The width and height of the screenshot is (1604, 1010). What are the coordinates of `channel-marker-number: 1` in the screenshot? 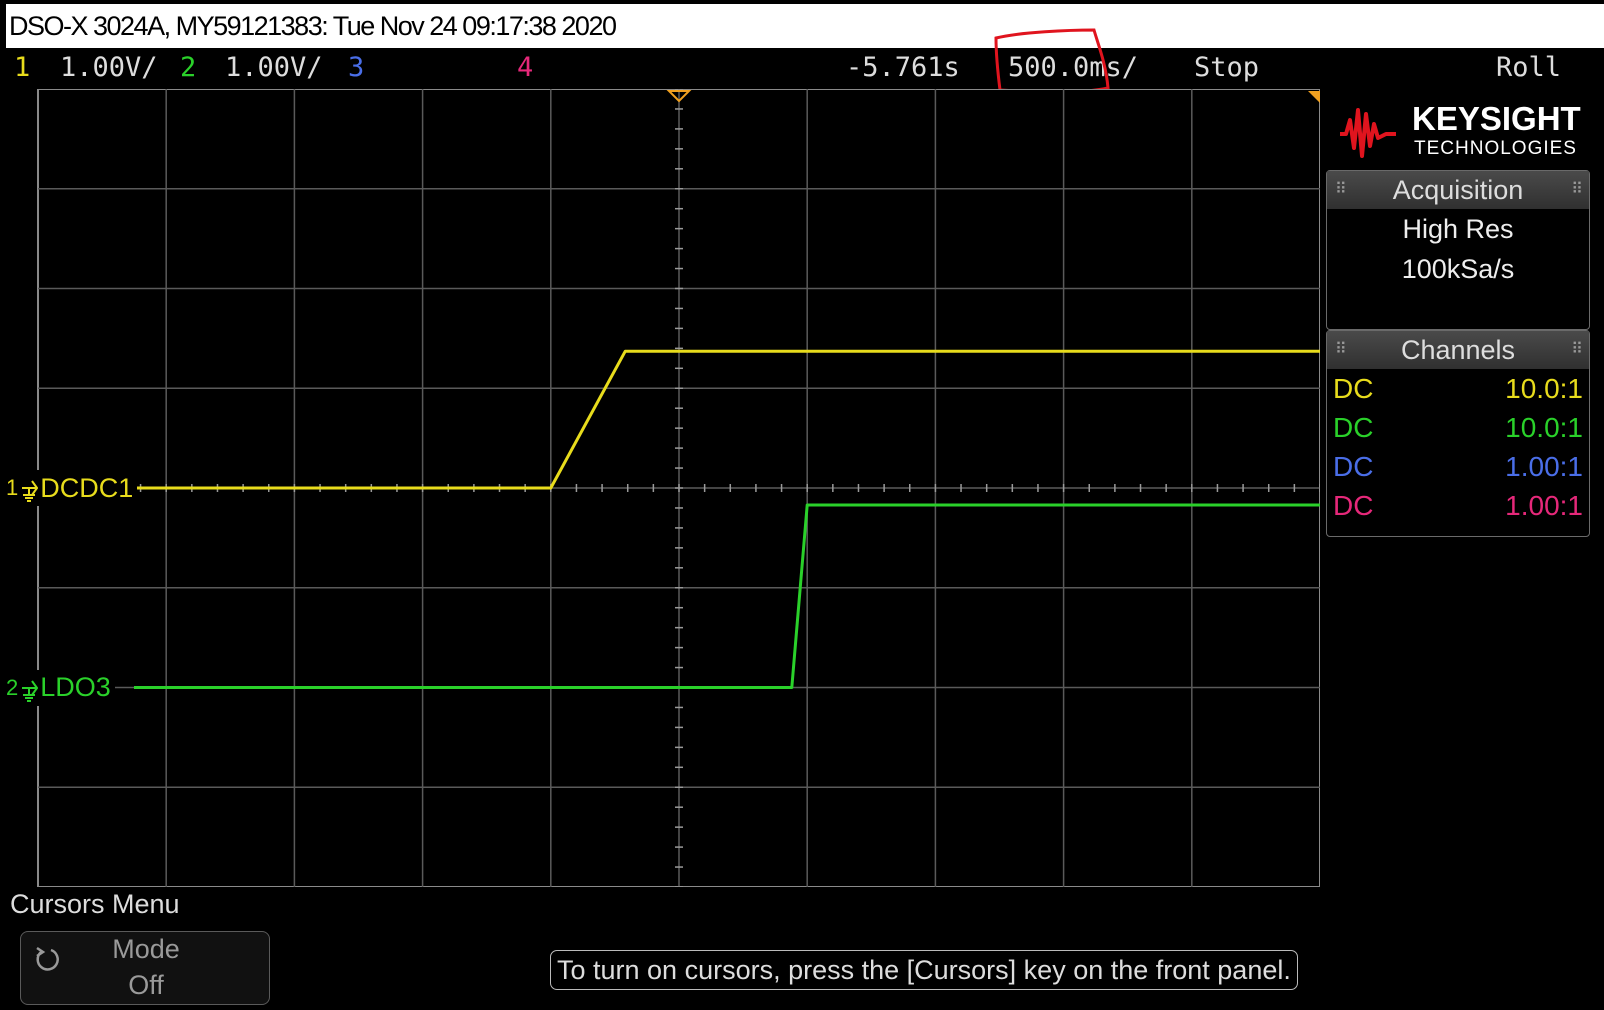 It's located at (12, 487).